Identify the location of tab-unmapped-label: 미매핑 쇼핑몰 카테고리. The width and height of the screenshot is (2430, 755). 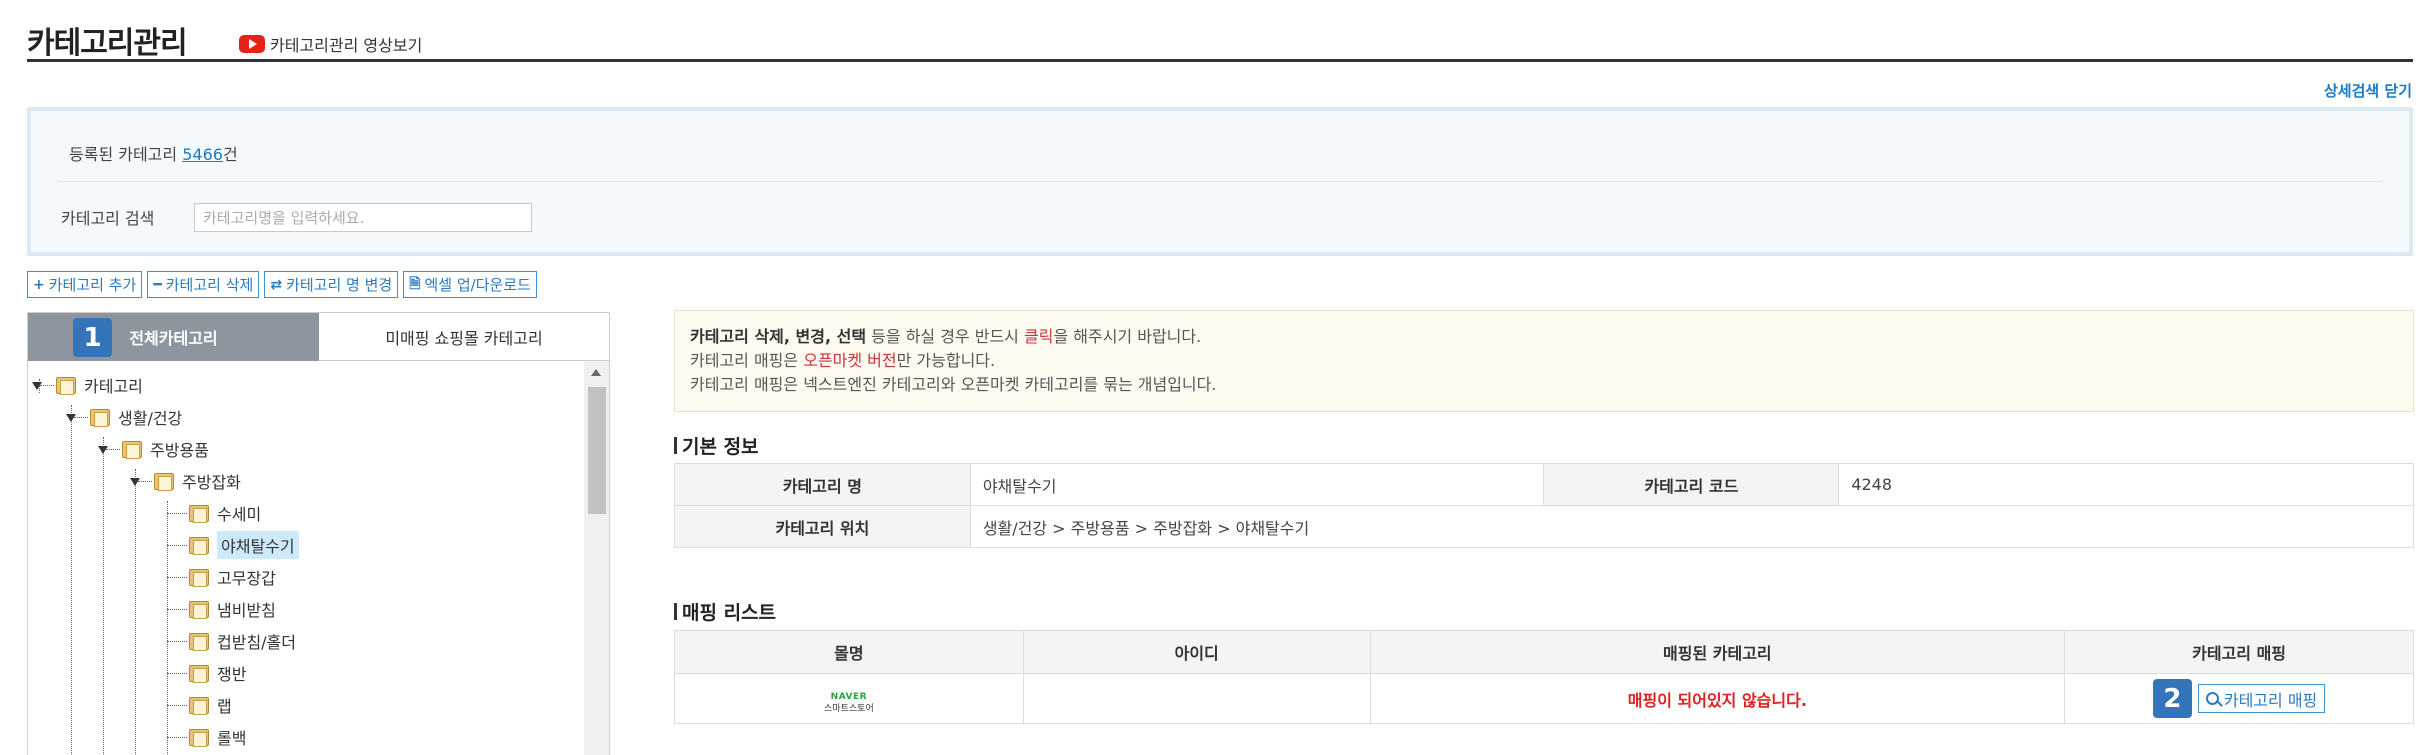
(464, 338).